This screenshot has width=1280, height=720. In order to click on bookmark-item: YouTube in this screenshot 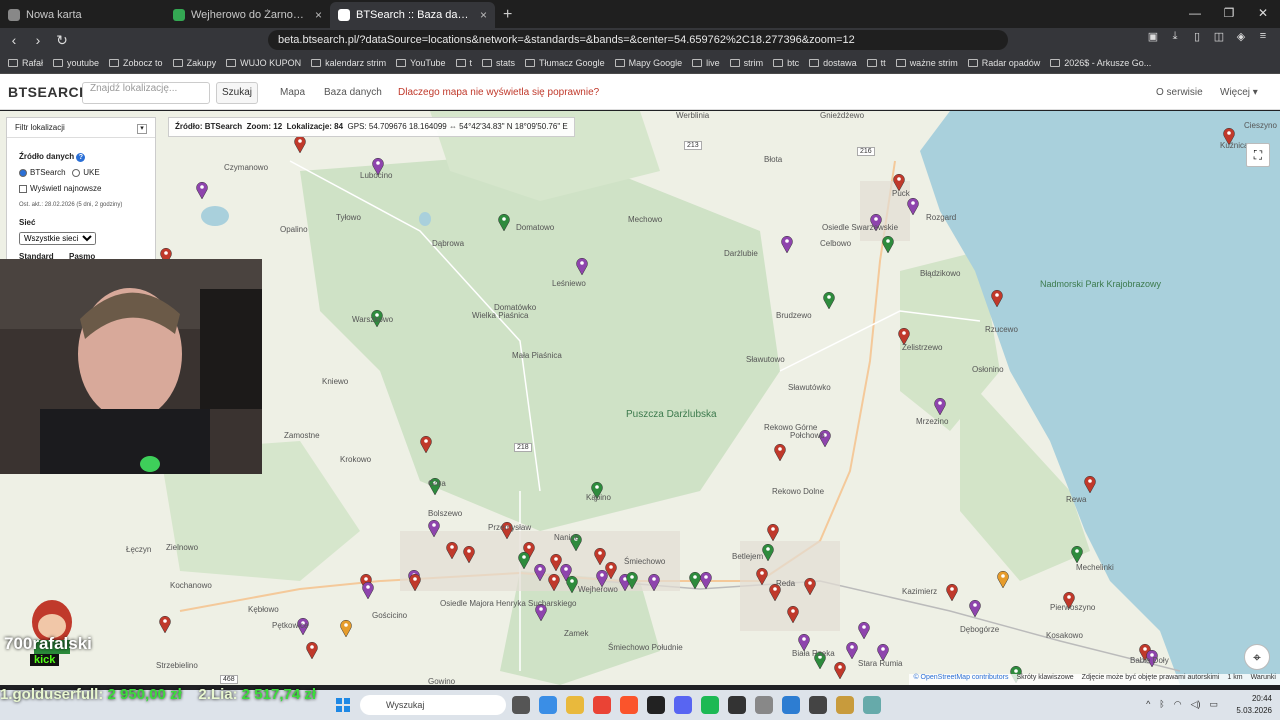, I will do `click(421, 63)`.